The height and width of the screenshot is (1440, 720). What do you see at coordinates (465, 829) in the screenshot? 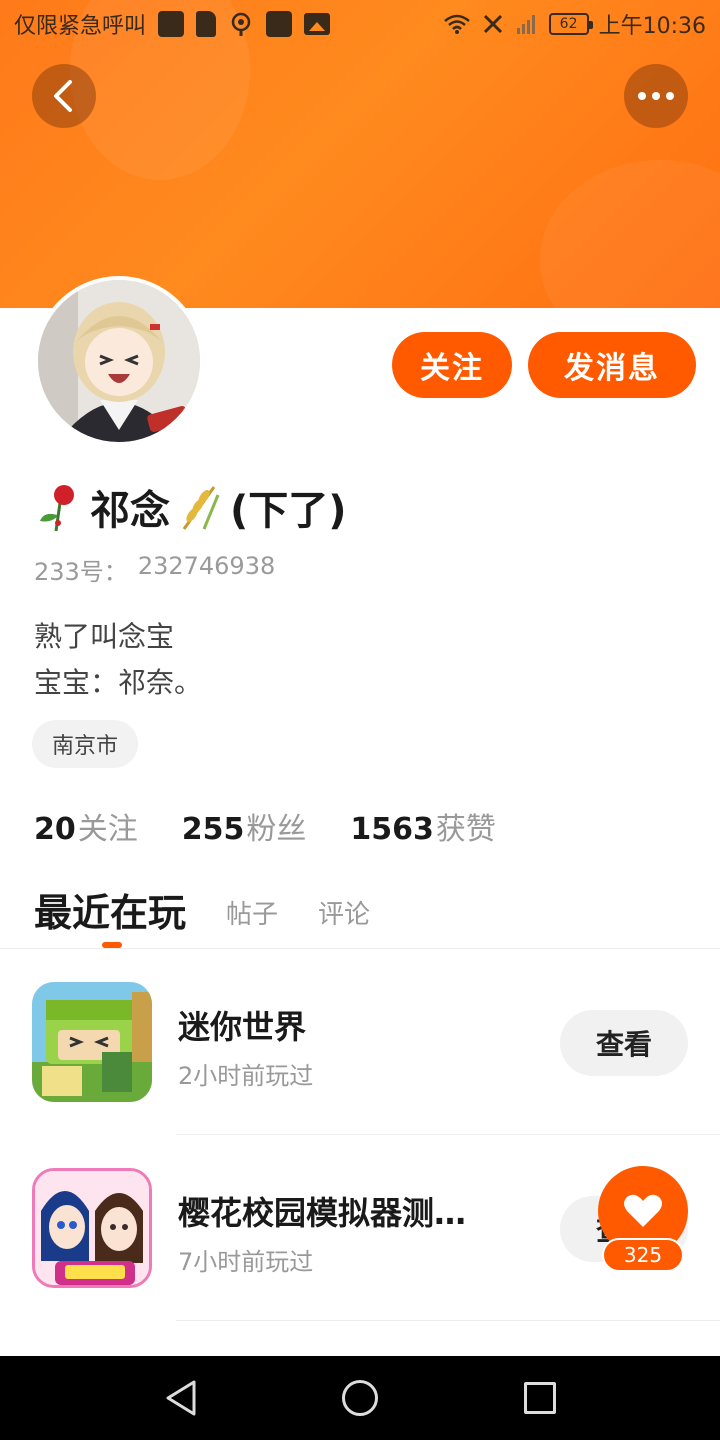
I see `stat-label: 获赞` at bounding box center [465, 829].